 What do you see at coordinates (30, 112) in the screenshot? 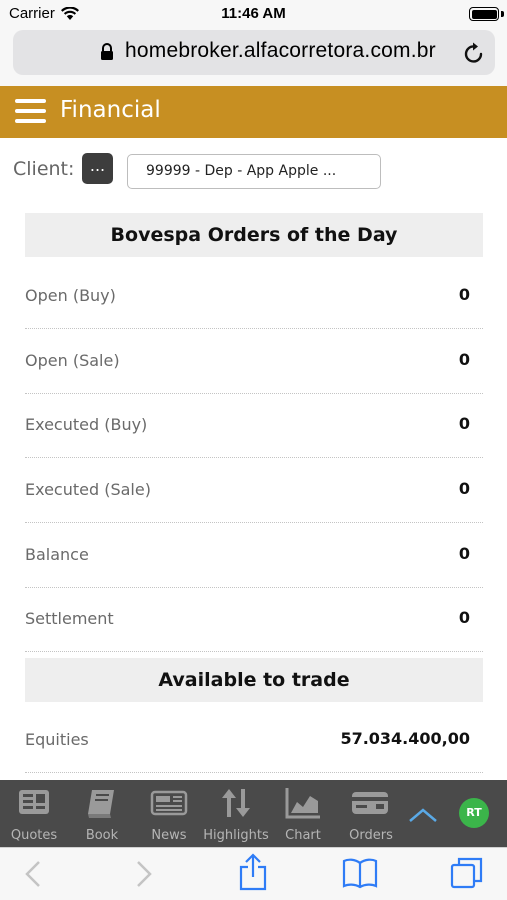
I see `hamburger-menu-icon` at bounding box center [30, 112].